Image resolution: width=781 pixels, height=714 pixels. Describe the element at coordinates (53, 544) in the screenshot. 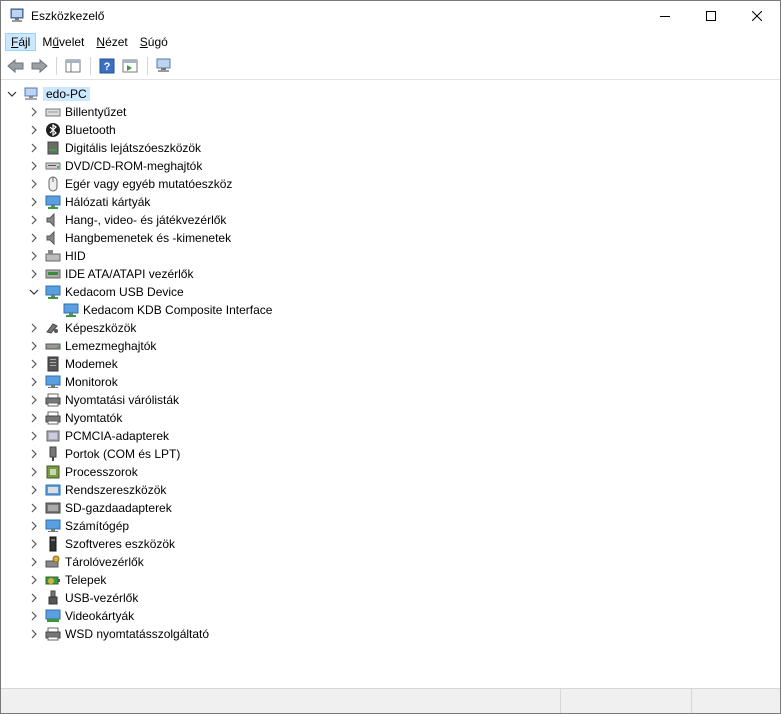

I see `software-device-icon` at that location.